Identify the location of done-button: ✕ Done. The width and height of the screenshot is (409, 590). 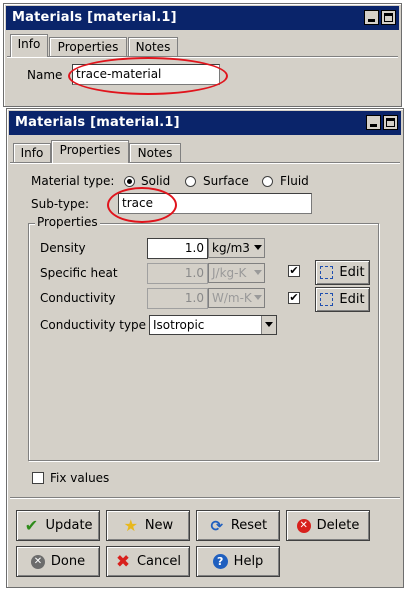
(58, 561).